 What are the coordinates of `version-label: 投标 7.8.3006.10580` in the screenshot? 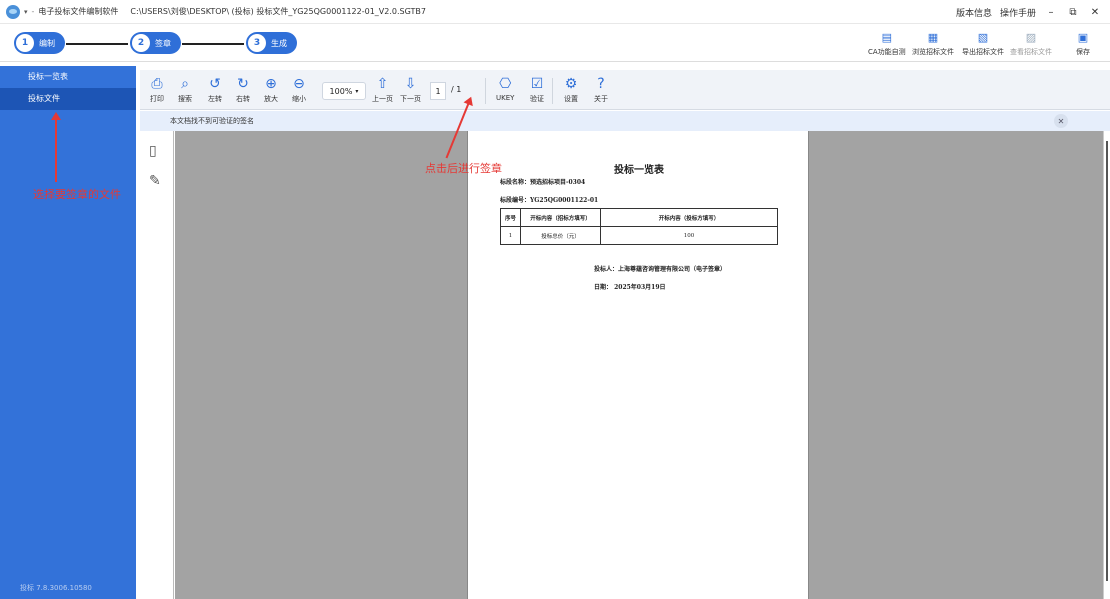 It's located at (56, 588).